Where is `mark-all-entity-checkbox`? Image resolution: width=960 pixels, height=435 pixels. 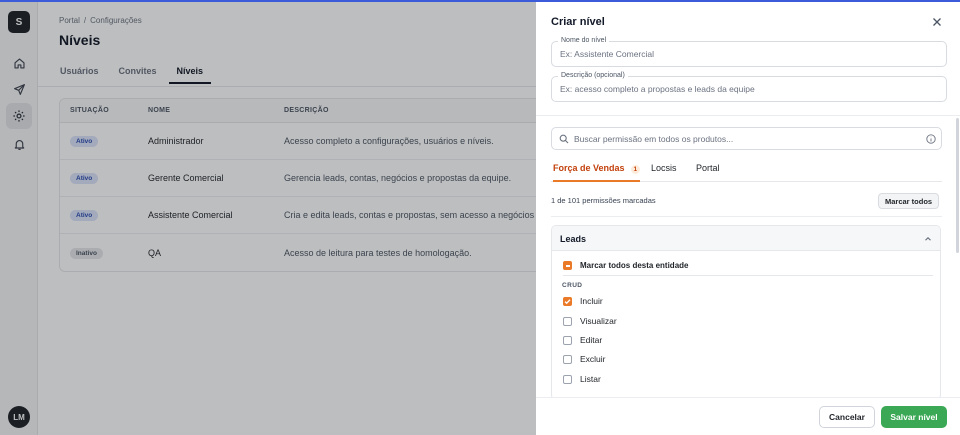
mark-all-entity-checkbox is located at coordinates (567, 265).